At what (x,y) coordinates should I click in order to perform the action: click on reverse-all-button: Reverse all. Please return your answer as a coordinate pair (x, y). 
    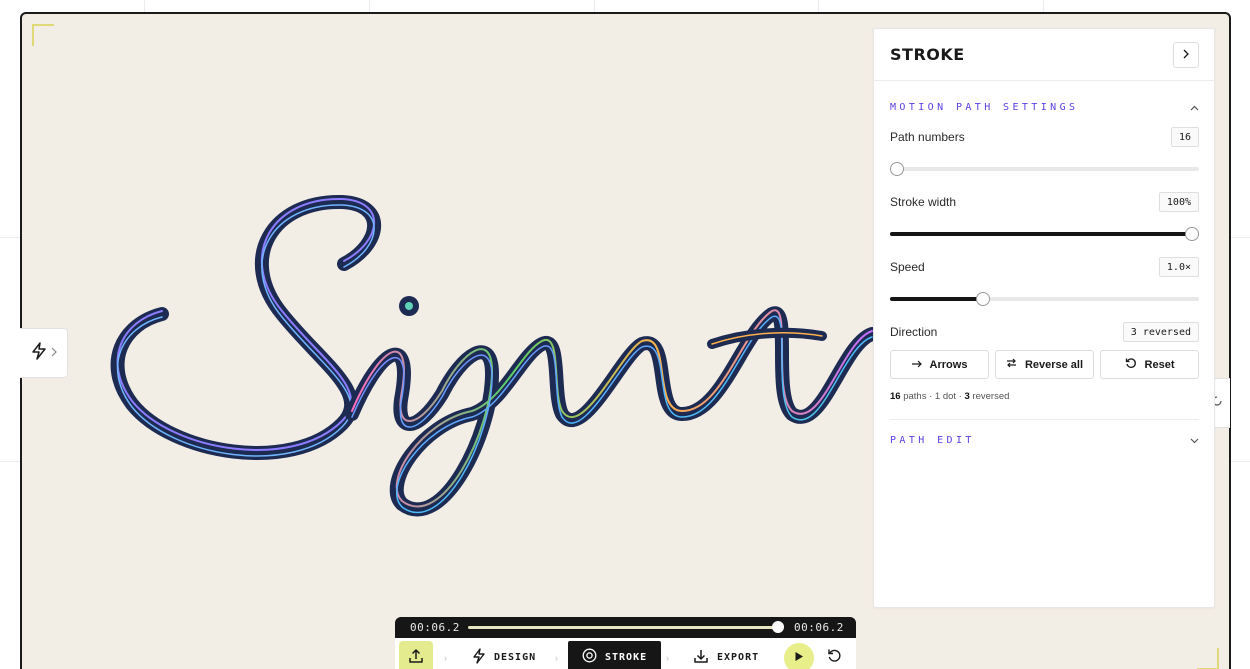
    Looking at the image, I should click on (1044, 364).